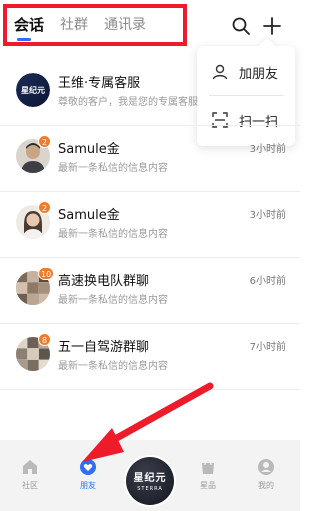  I want to click on conversation-row: 10 高速换电队群聊 最新一条私信的信息内容 6小时前, so click(150, 291).